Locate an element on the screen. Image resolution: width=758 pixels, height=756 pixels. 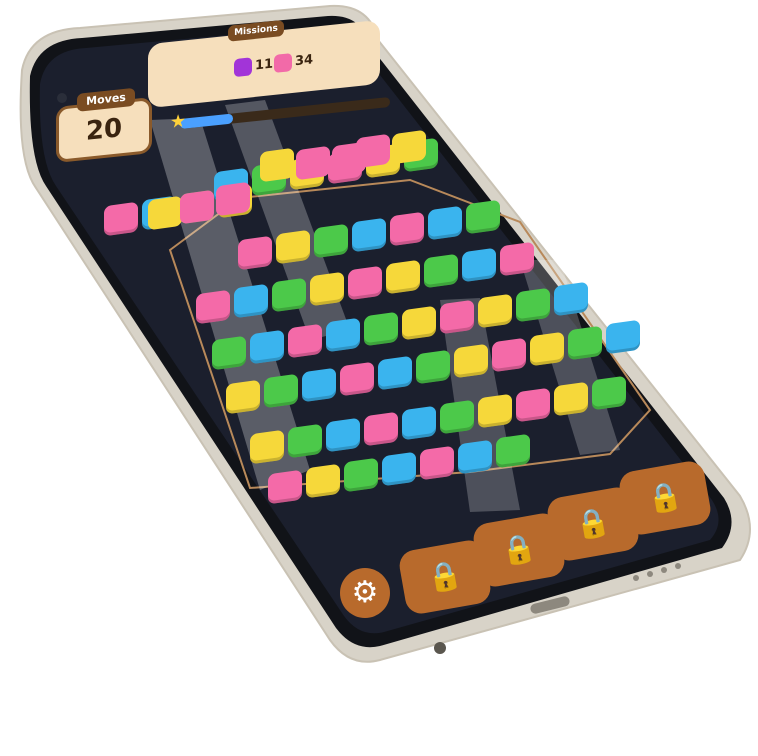
missions-panel: Missions 11 34 is located at coordinates (264, 64).